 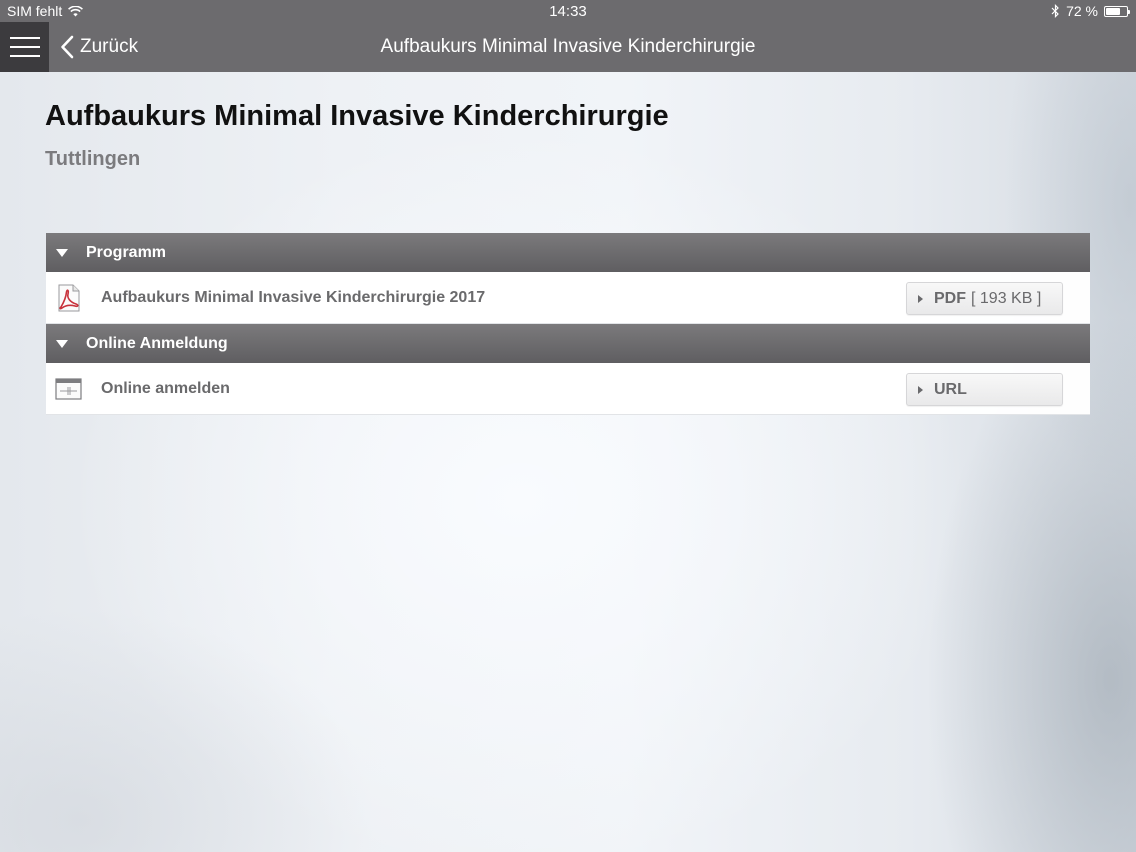 I want to click on battery-icon, so click(x=1117, y=11).